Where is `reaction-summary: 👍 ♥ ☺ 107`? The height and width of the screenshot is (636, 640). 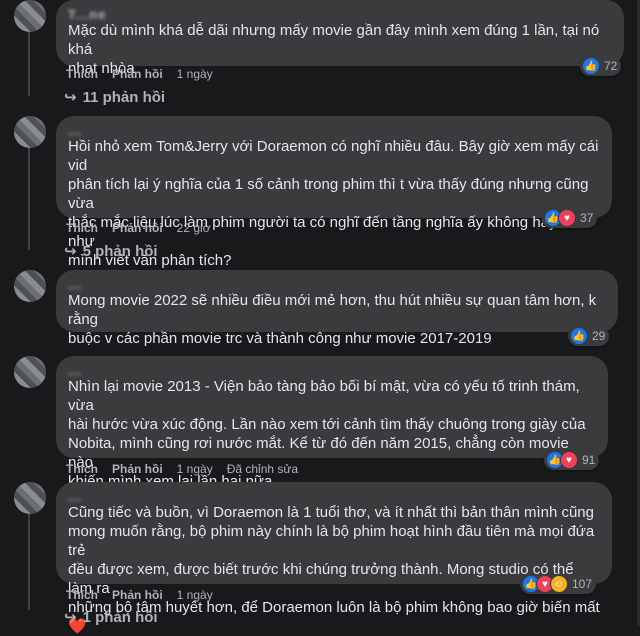 reaction-summary: 👍 ♥ ☺ 107 is located at coordinates (558, 584).